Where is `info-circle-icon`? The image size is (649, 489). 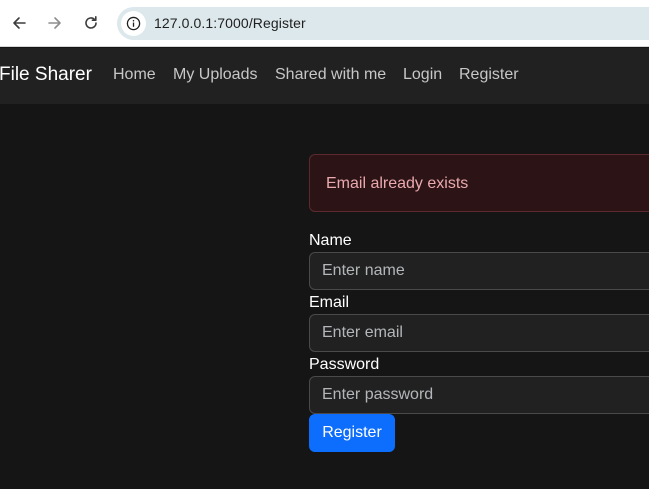
info-circle-icon is located at coordinates (133, 23).